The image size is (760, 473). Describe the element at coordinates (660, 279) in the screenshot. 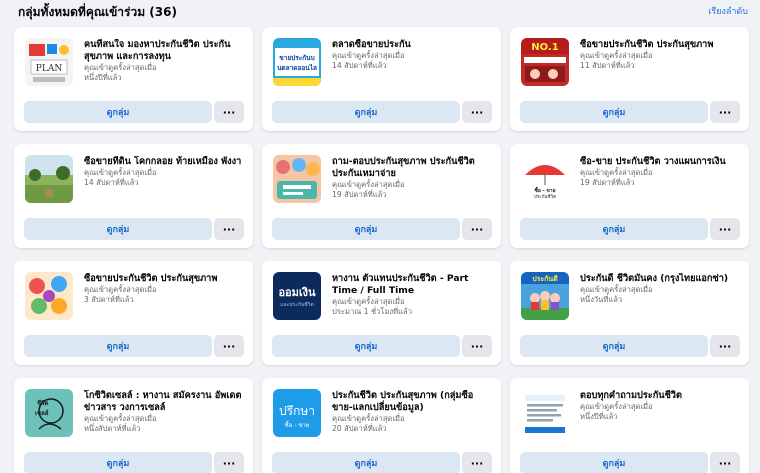

I see `group-name: ประกันดี ชีวิตมั่นคง (กรุงไทยแอกซ่า)` at that location.